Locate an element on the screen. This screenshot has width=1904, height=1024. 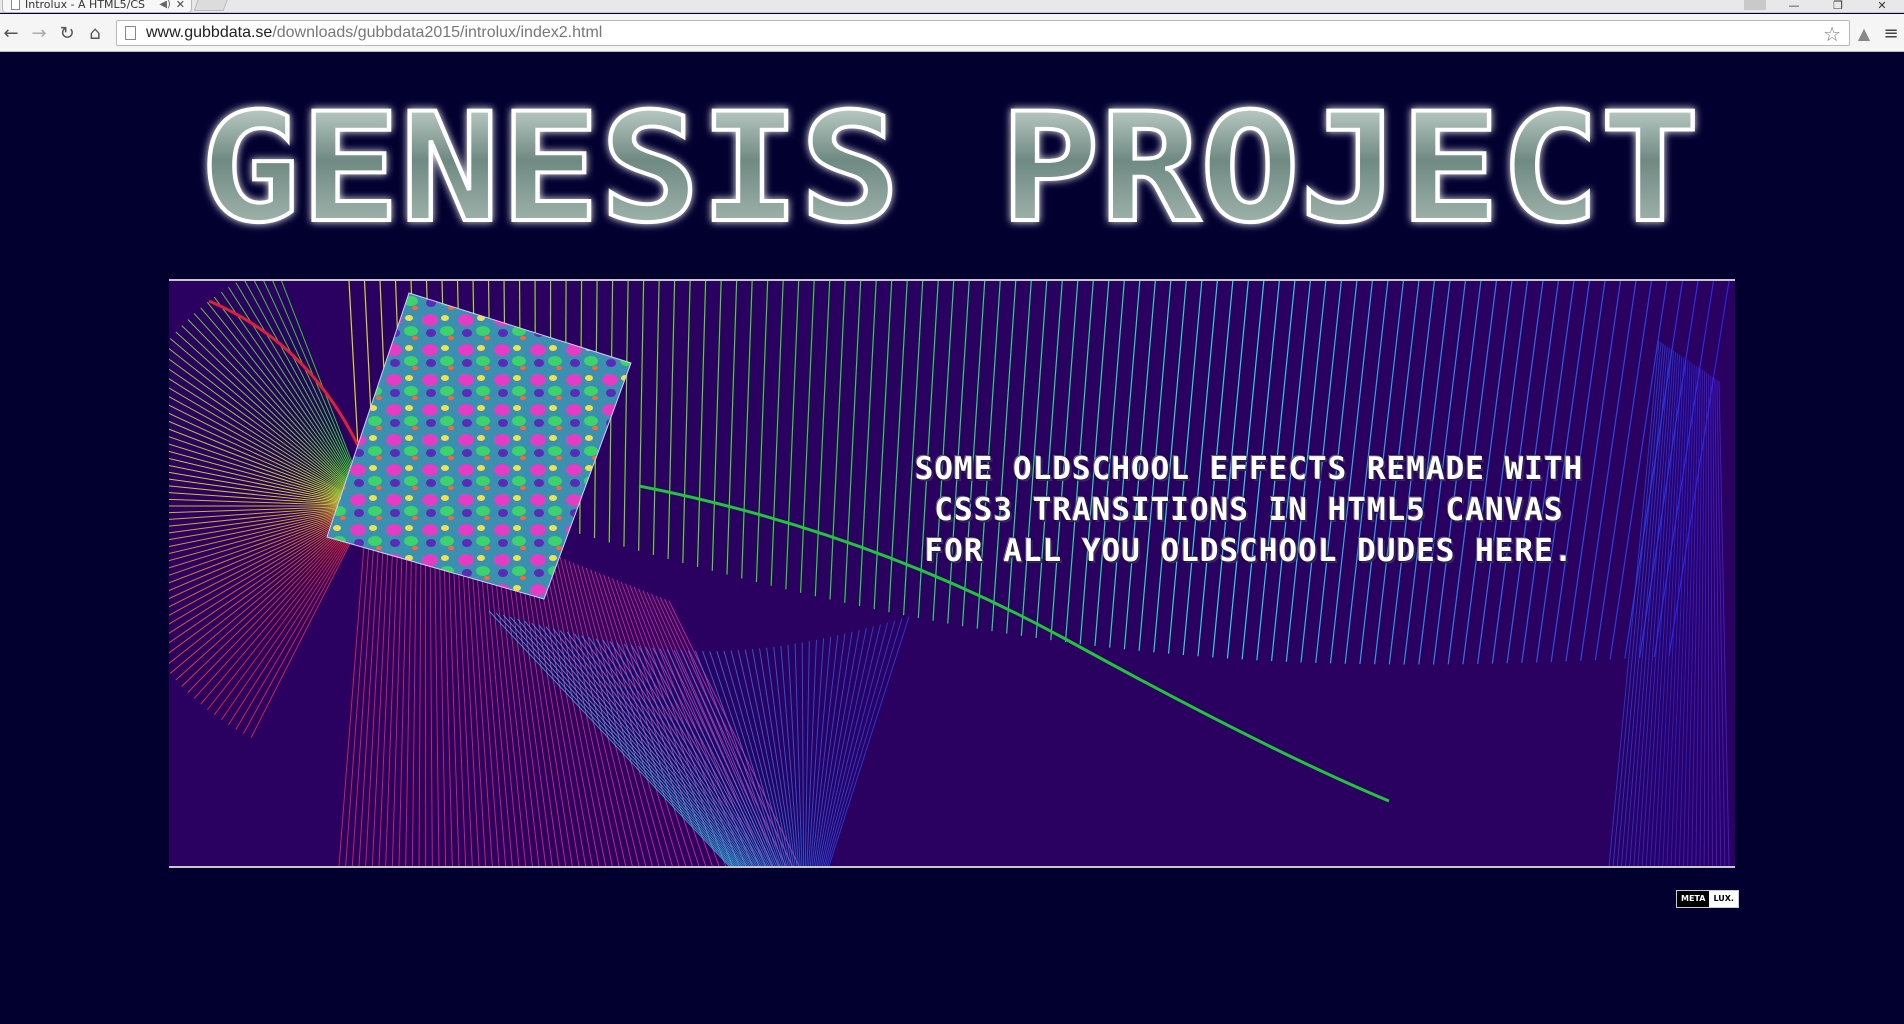
page-info-icon is located at coordinates (130, 33).